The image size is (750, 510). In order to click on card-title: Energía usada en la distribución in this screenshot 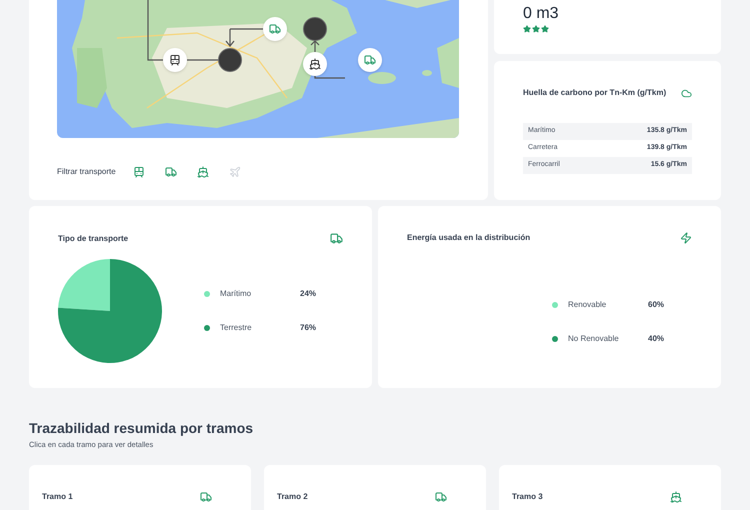, I will do `click(468, 238)`.